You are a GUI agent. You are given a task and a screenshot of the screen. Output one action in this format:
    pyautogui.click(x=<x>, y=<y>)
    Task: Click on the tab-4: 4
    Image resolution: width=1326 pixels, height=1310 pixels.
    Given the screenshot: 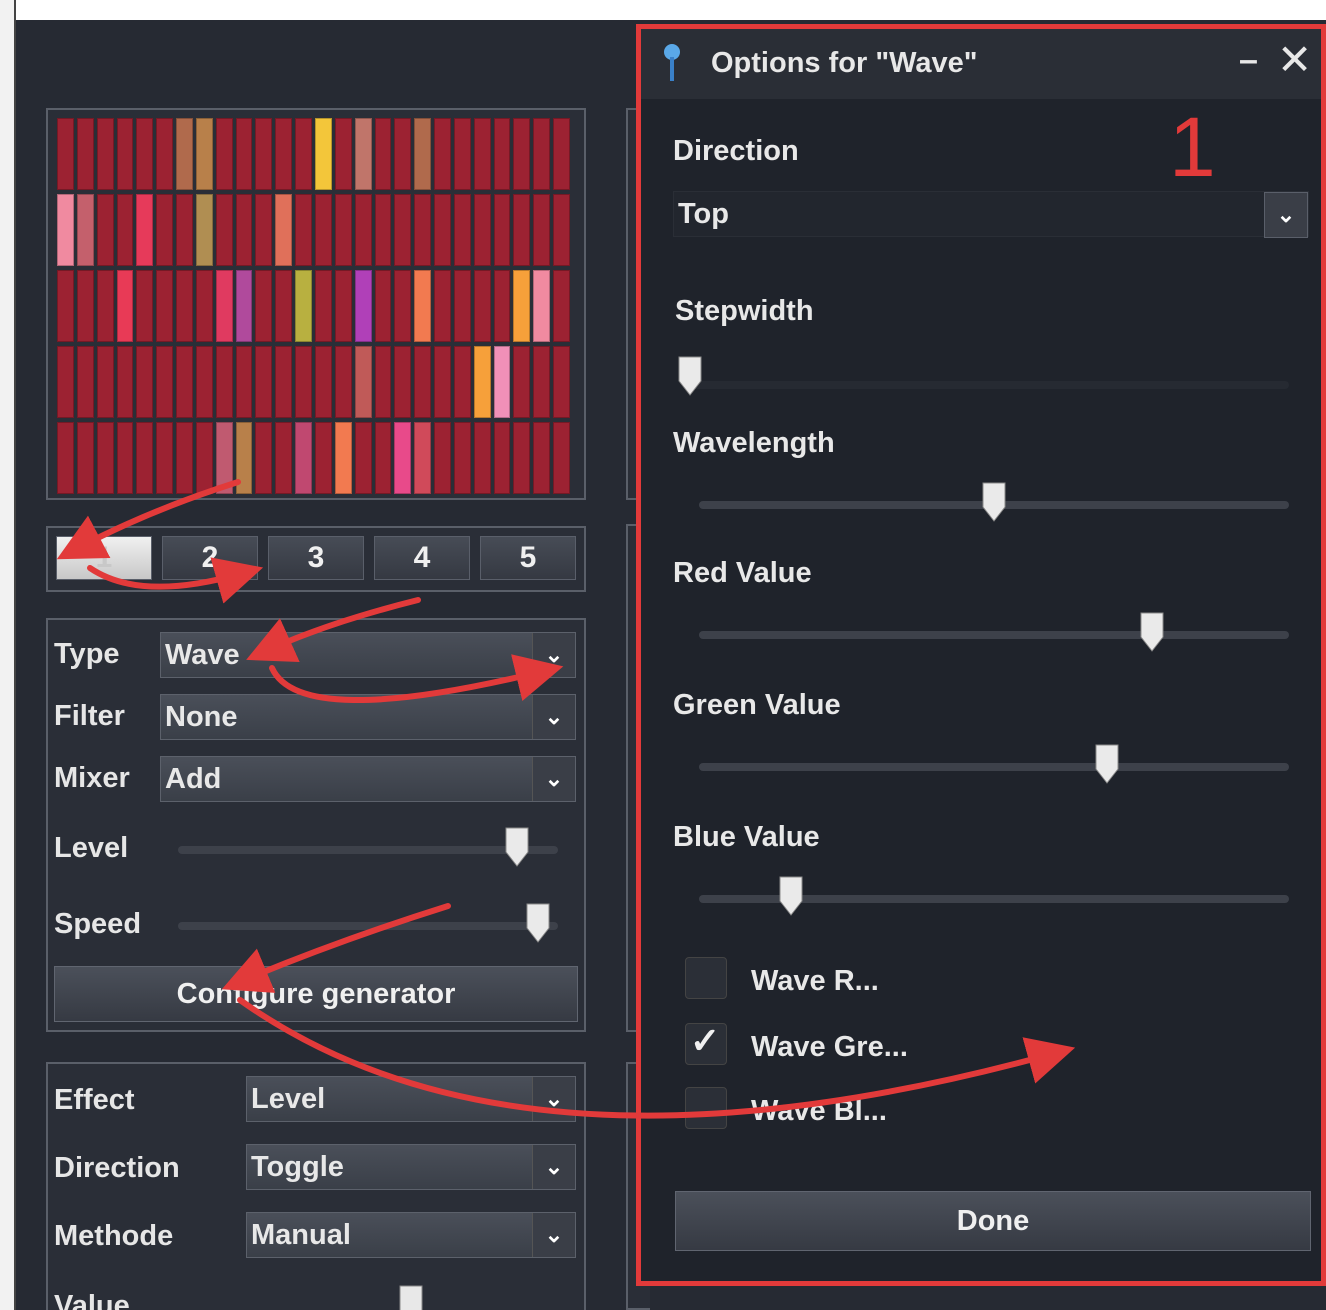 What is the action you would take?
    pyautogui.click(x=422, y=558)
    